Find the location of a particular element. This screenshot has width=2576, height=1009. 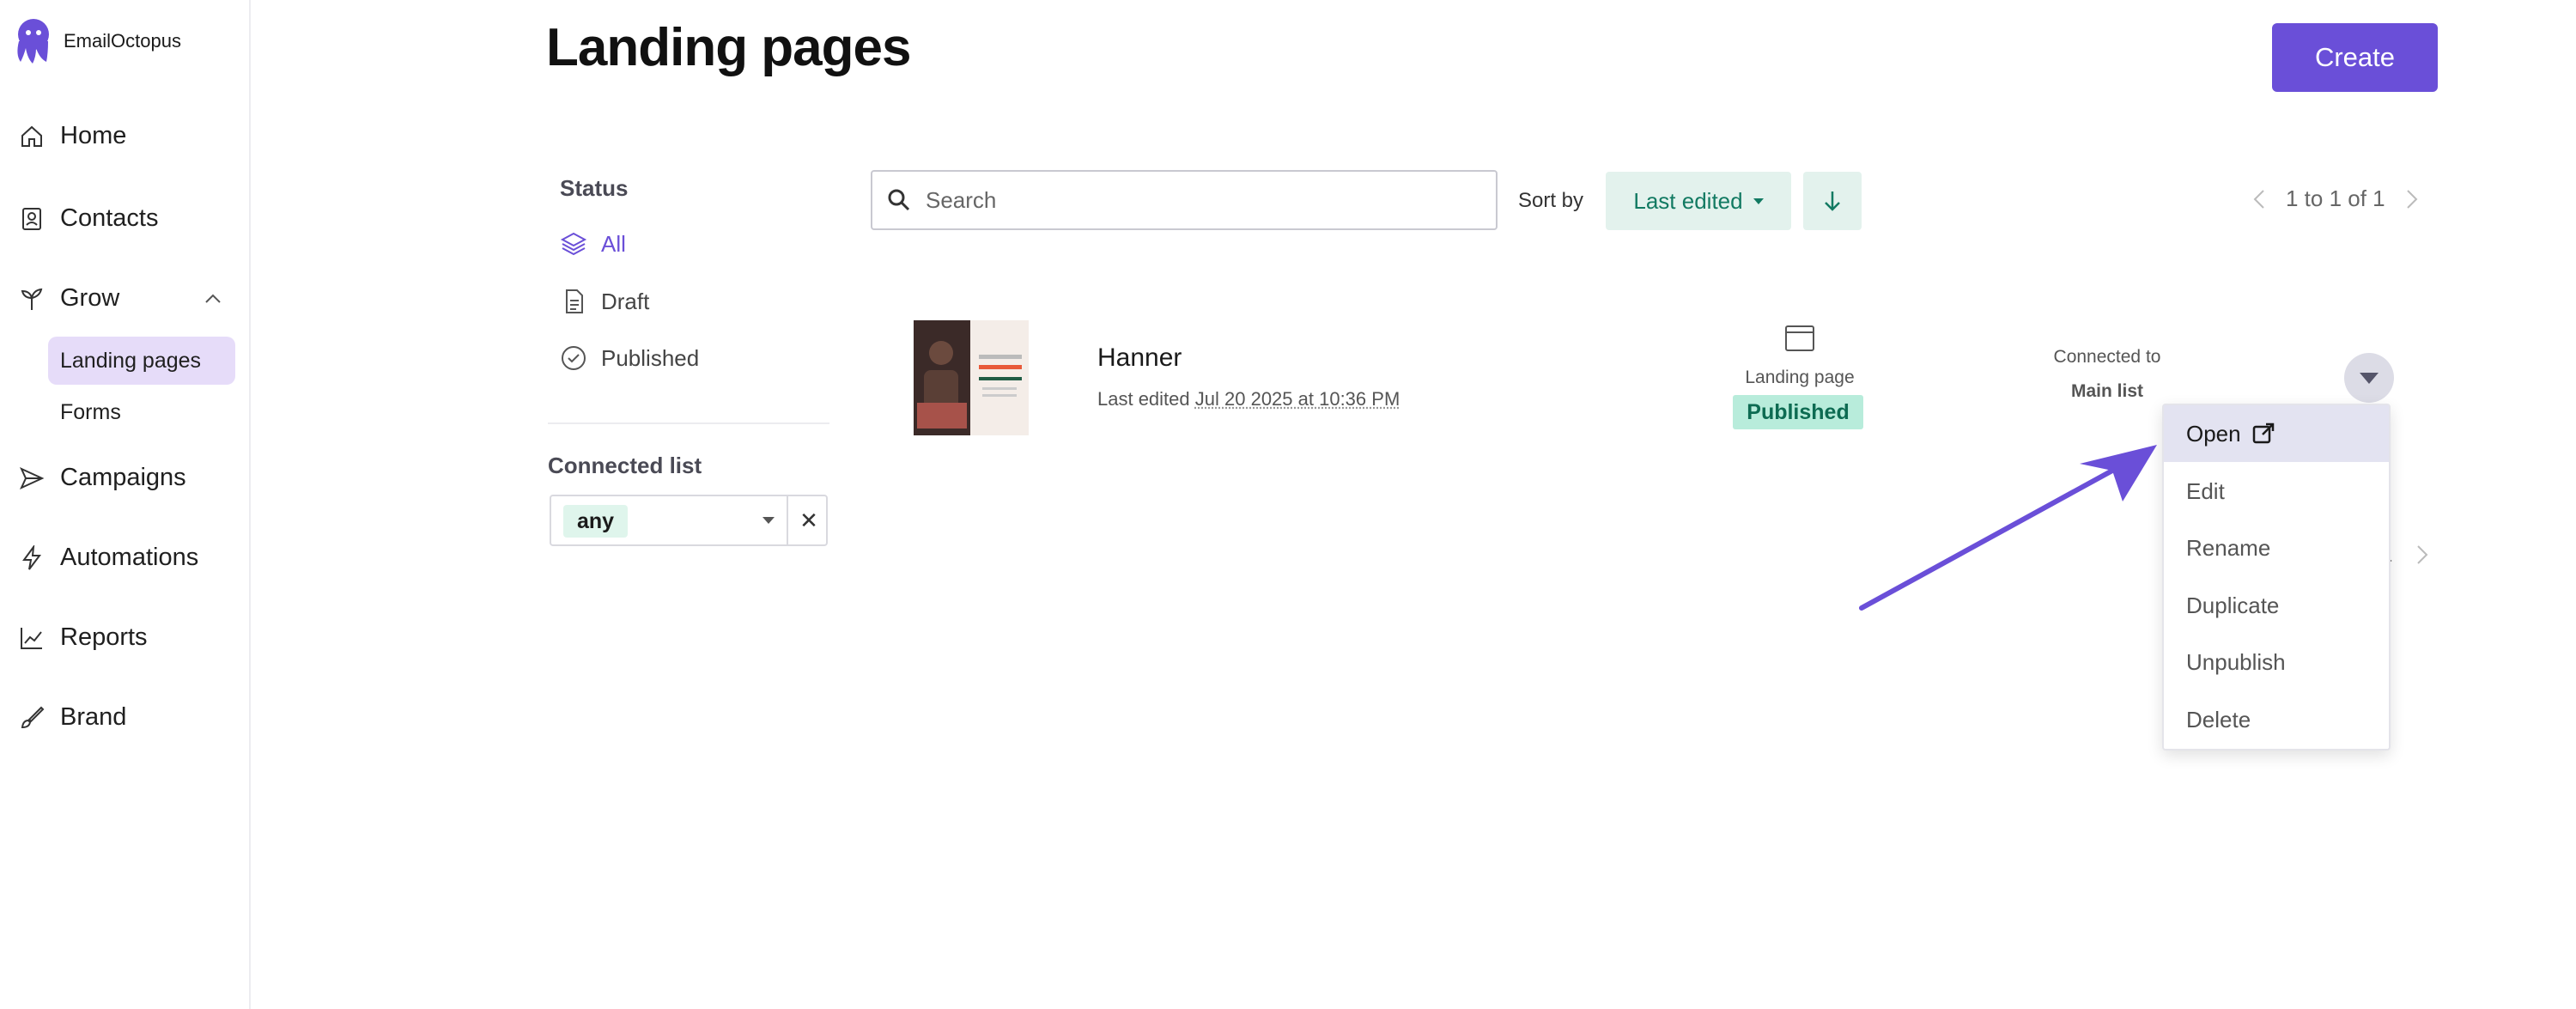

menu-item-rename: Rename is located at coordinates (2276, 548).